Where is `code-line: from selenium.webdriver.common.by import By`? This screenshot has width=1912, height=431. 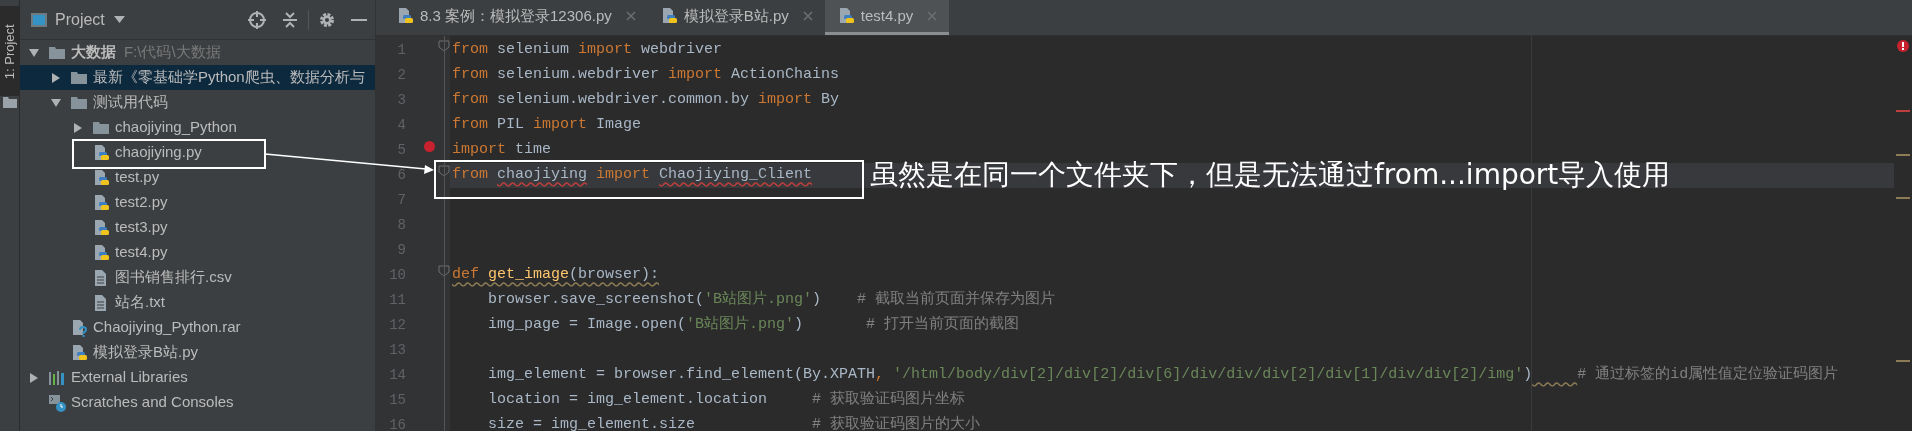
code-line: from selenium.webdriver.common.by import By is located at coordinates (646, 100).